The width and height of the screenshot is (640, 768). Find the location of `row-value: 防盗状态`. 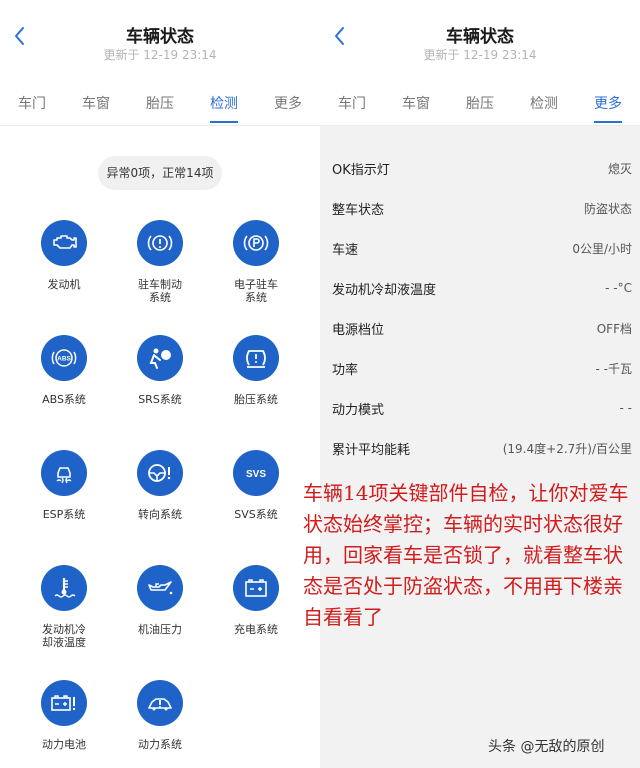

row-value: 防盗状态 is located at coordinates (607, 208).